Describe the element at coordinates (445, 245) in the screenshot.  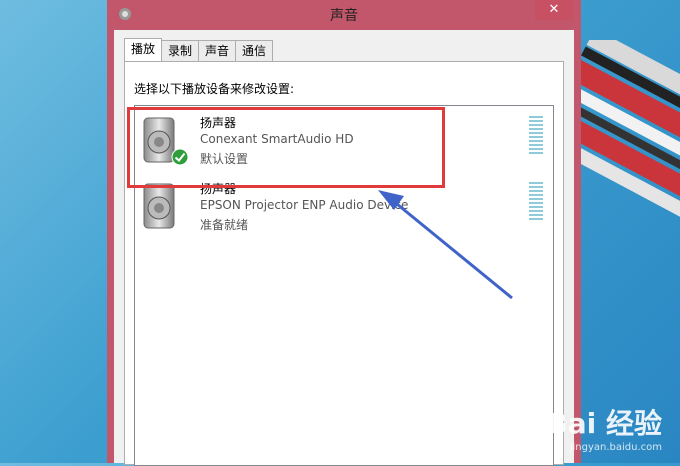
I see `annotation-arrow` at that location.